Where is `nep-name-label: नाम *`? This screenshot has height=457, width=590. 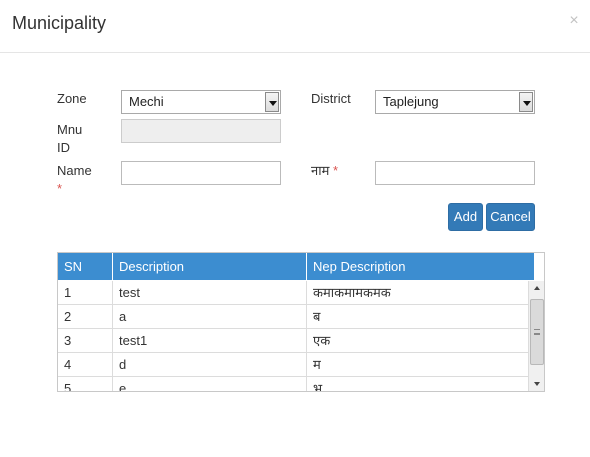 nep-name-label: नाम * is located at coordinates (324, 171).